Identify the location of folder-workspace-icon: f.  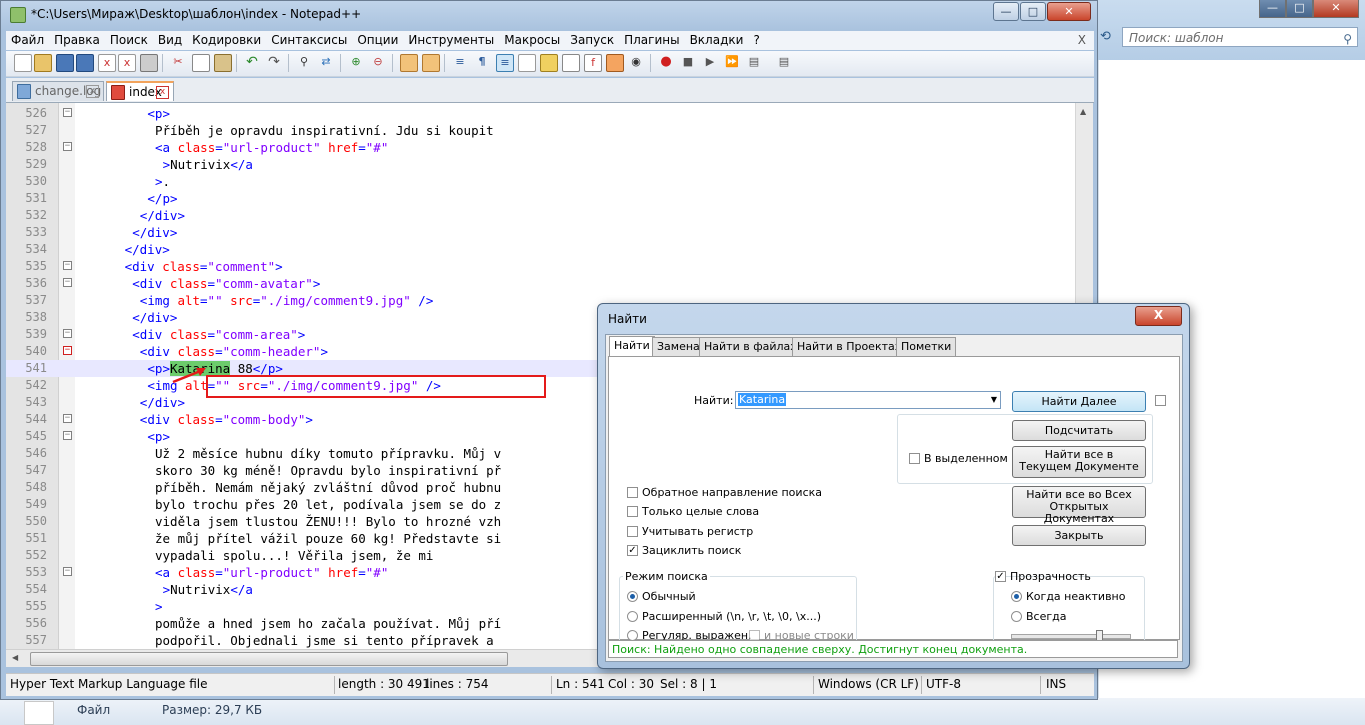
(593, 63).